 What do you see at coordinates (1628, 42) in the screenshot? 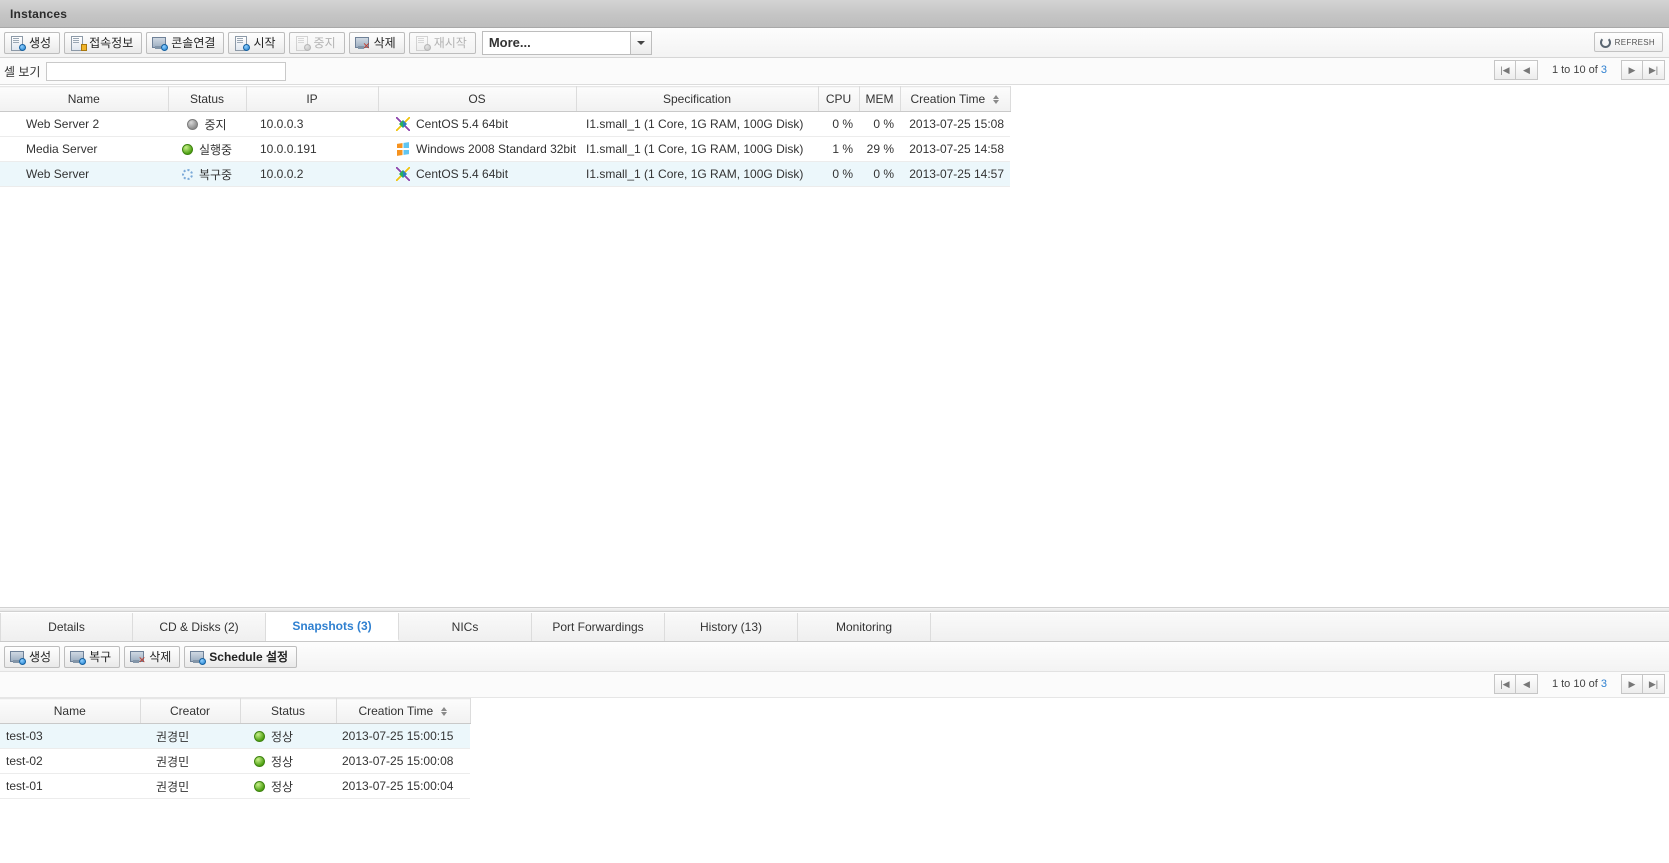
I see `refresh-button: REFRESH` at bounding box center [1628, 42].